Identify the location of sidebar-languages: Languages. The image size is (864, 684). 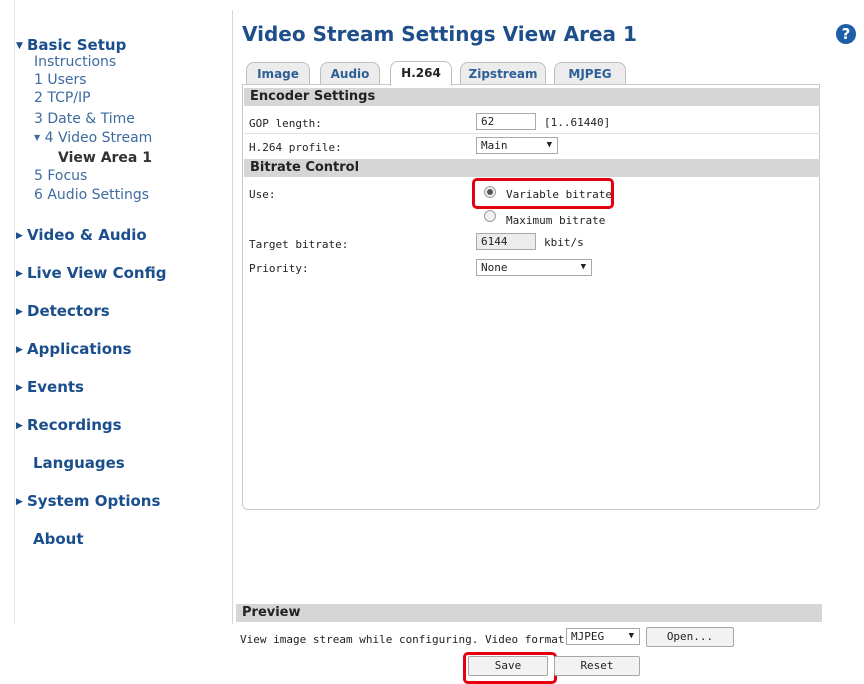
(79, 463).